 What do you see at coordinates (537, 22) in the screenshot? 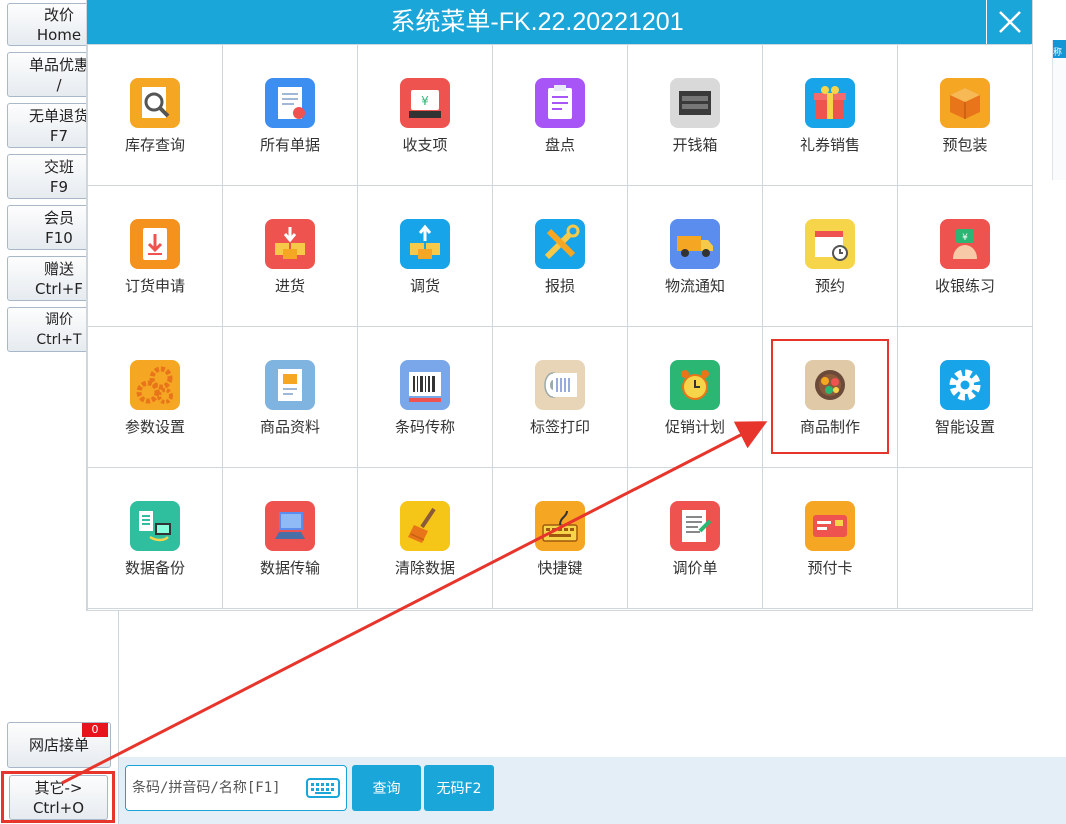
I see `dialog-title: 系统菜单-FK.22.20221201` at bounding box center [537, 22].